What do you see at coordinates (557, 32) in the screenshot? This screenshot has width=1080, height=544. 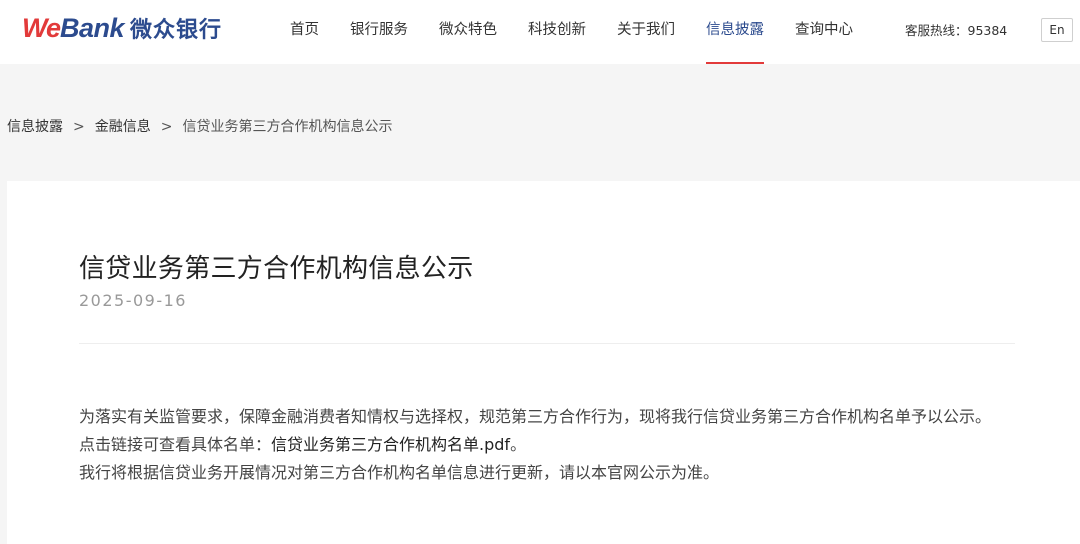 I see `nav-item-tech-innovation: 科技创新` at bounding box center [557, 32].